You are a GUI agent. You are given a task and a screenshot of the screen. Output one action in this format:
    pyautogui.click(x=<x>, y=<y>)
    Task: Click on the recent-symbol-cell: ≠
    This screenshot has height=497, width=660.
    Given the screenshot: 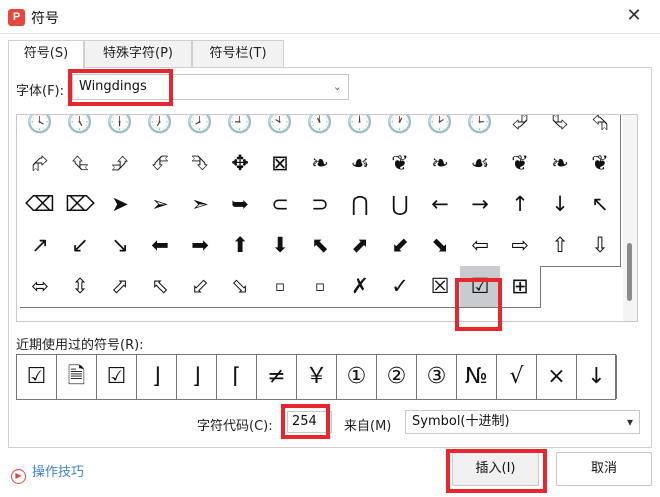 What is the action you would take?
    pyautogui.click(x=277, y=377)
    